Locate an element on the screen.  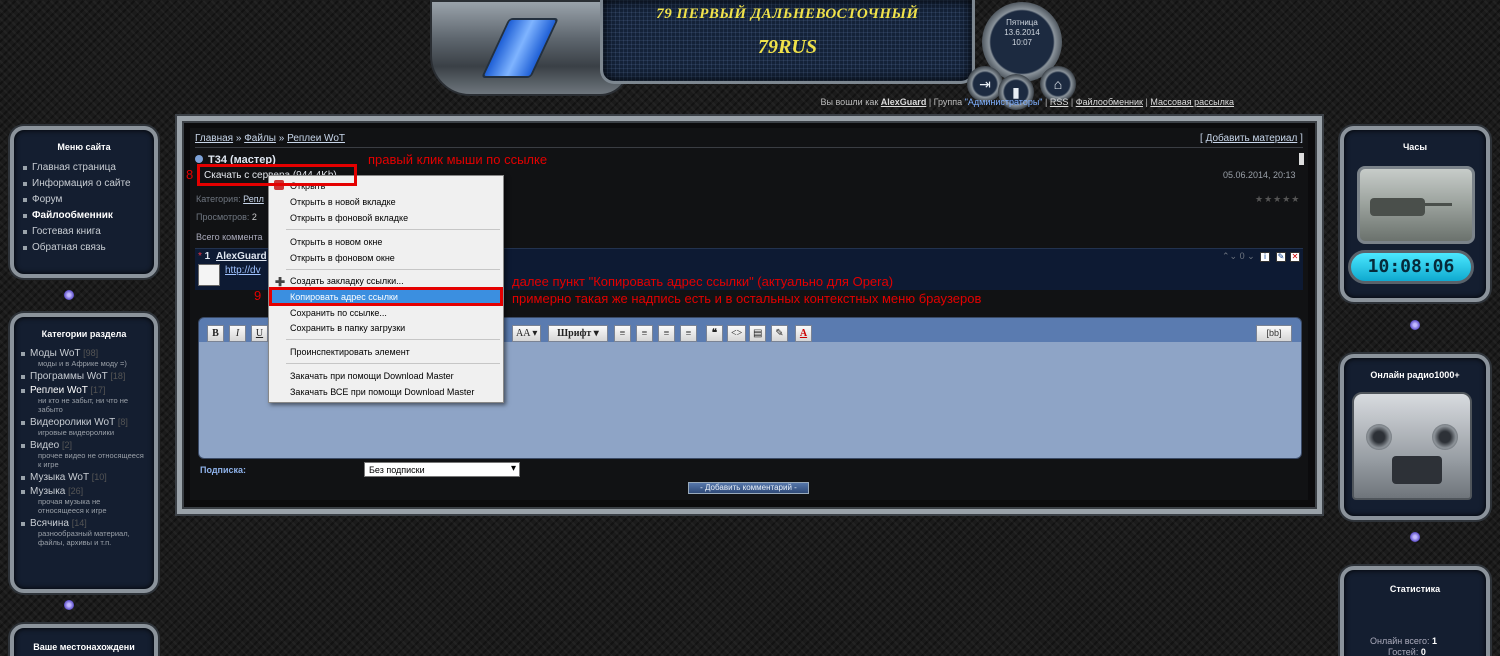
subscription-label: Подписка: is located at coordinates (223, 470).